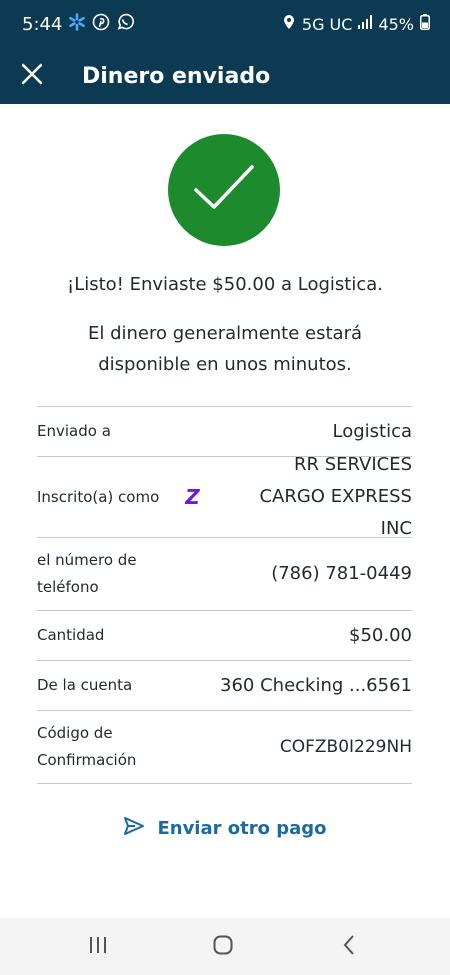 The width and height of the screenshot is (450, 975). I want to click on send-another-payment-button: Enviar otro pago, so click(225, 828).